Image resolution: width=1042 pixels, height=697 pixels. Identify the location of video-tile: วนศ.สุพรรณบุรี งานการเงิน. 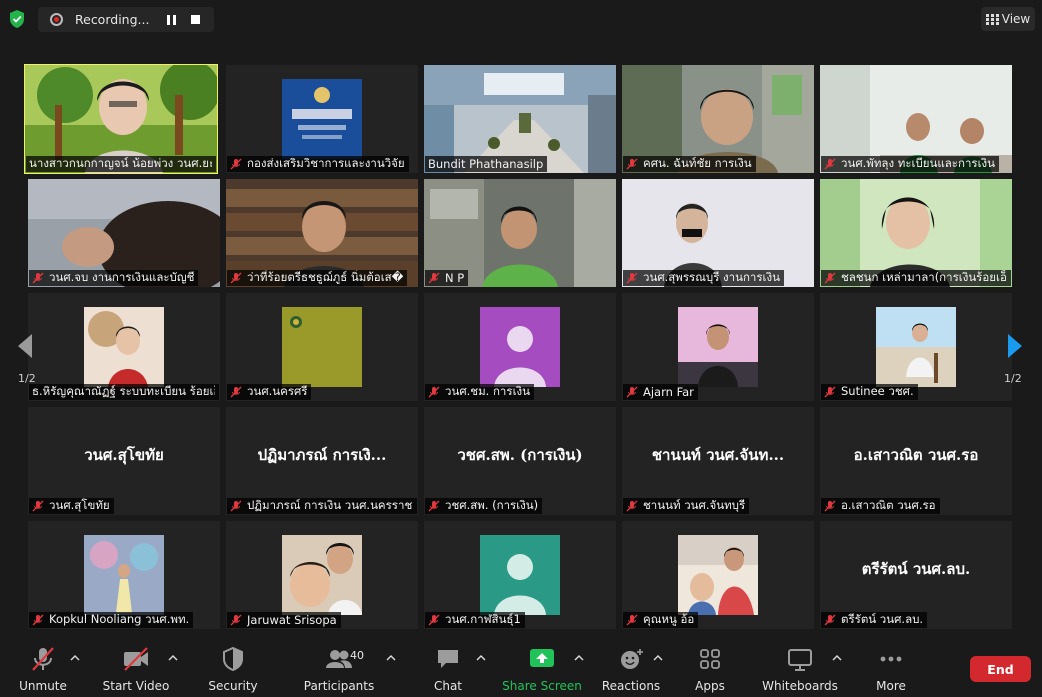
(718, 233).